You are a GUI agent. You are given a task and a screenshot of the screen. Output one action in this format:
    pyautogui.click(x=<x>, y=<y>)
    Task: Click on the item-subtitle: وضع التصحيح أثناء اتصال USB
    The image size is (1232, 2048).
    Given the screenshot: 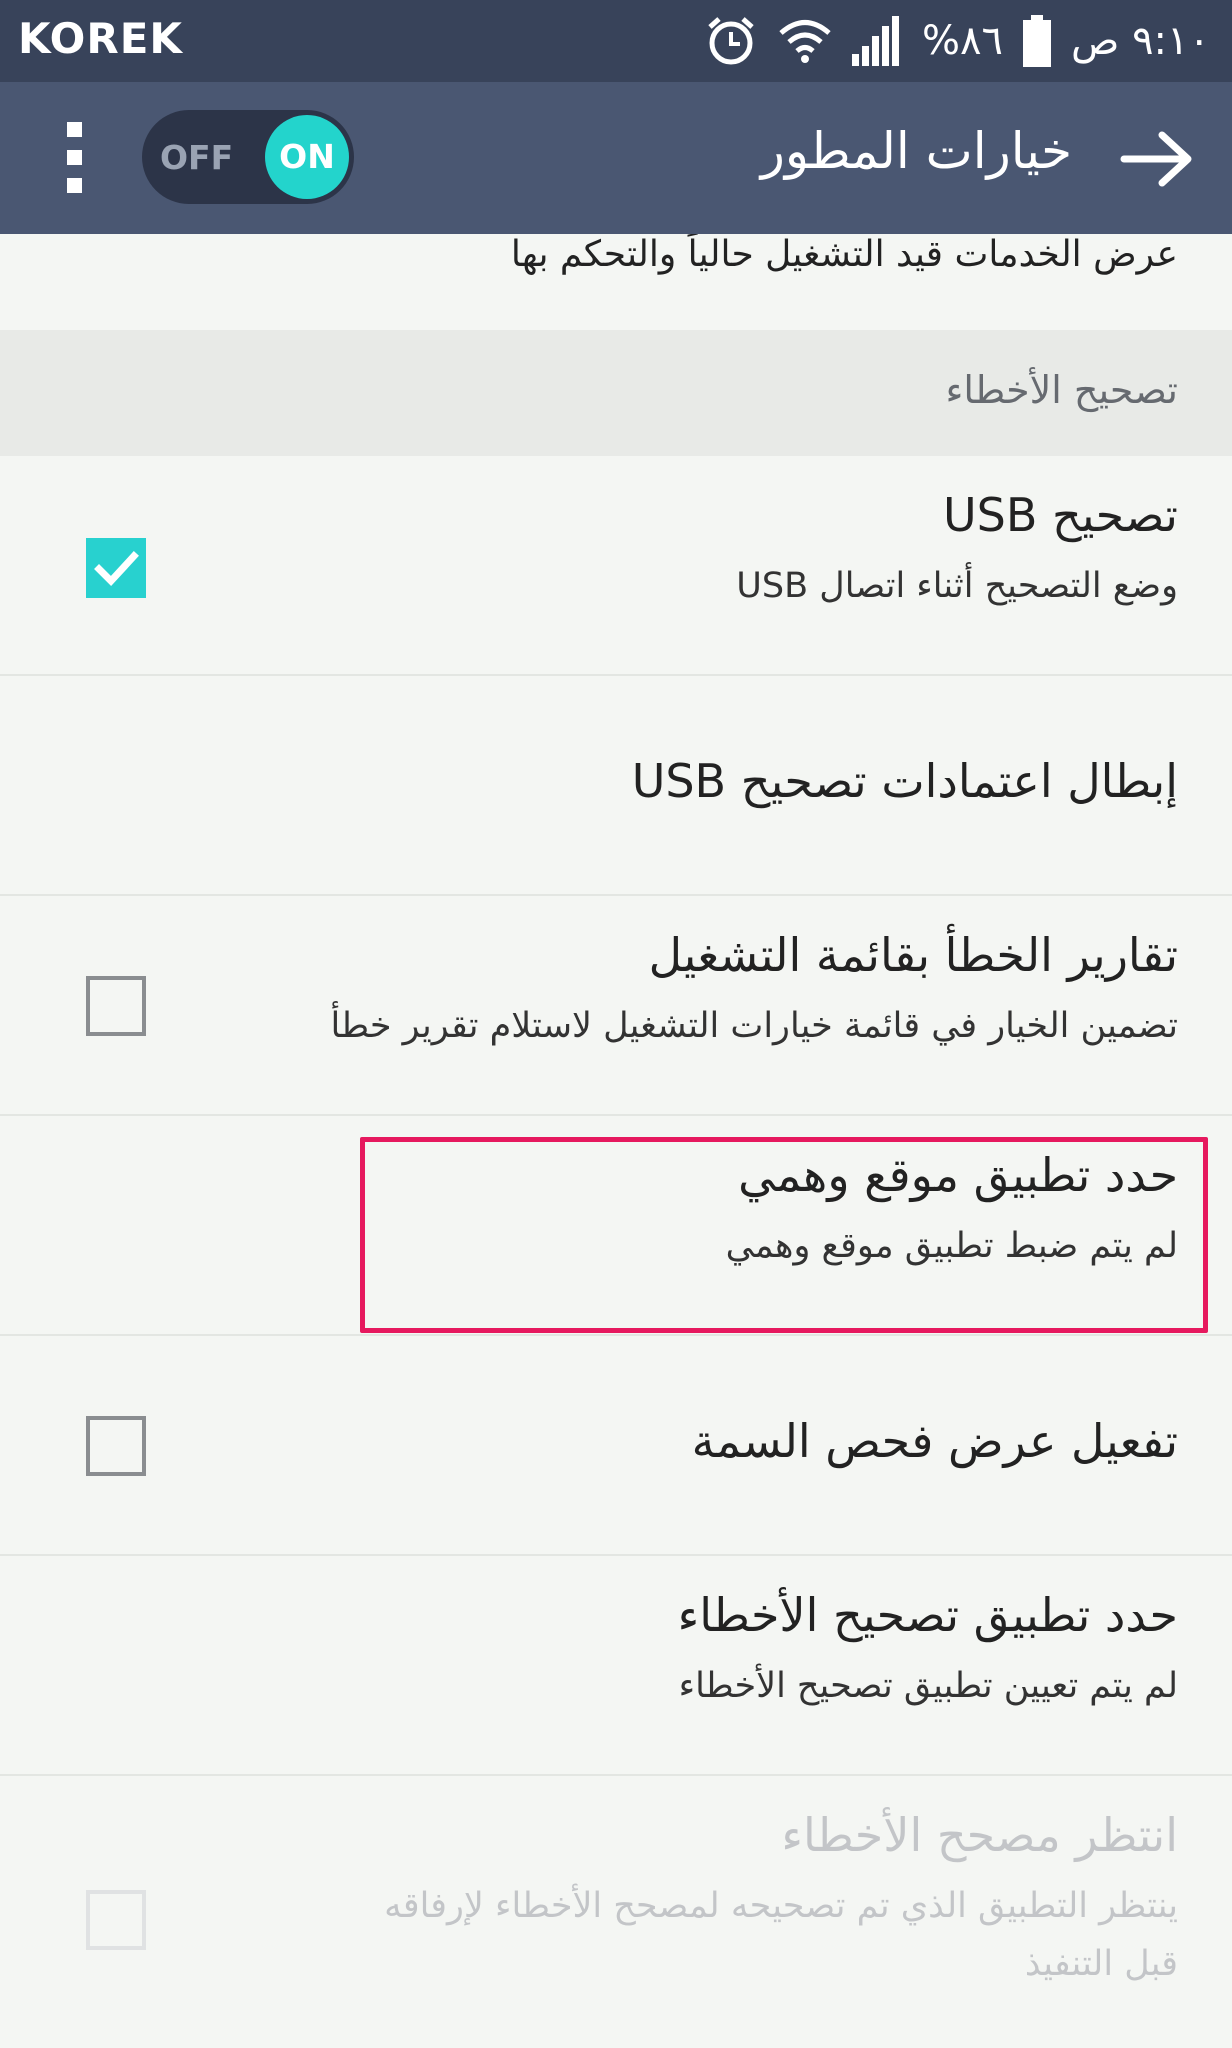 What is the action you would take?
    pyautogui.click(x=957, y=586)
    